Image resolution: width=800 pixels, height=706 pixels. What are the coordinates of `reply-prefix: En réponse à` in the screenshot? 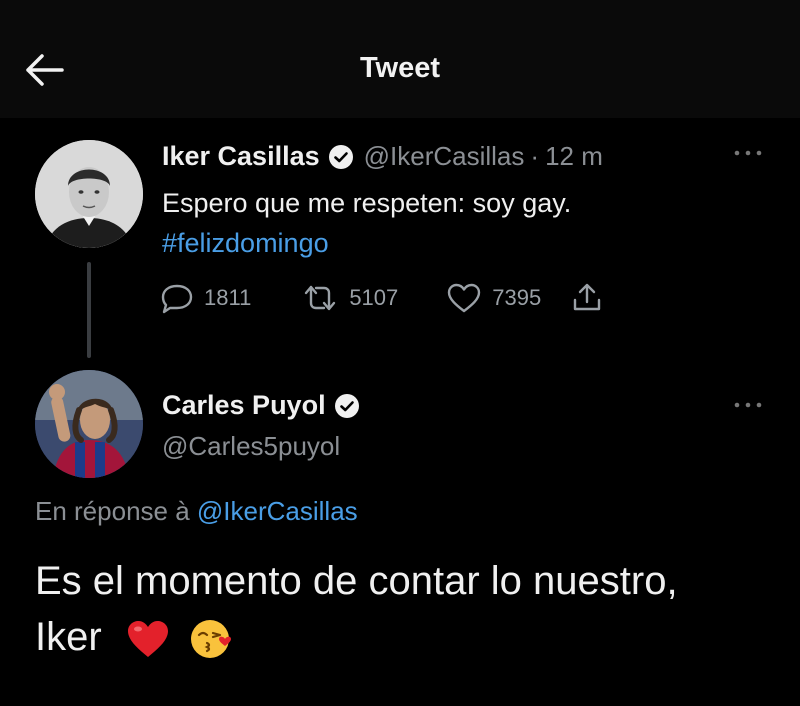 It's located at (112, 511).